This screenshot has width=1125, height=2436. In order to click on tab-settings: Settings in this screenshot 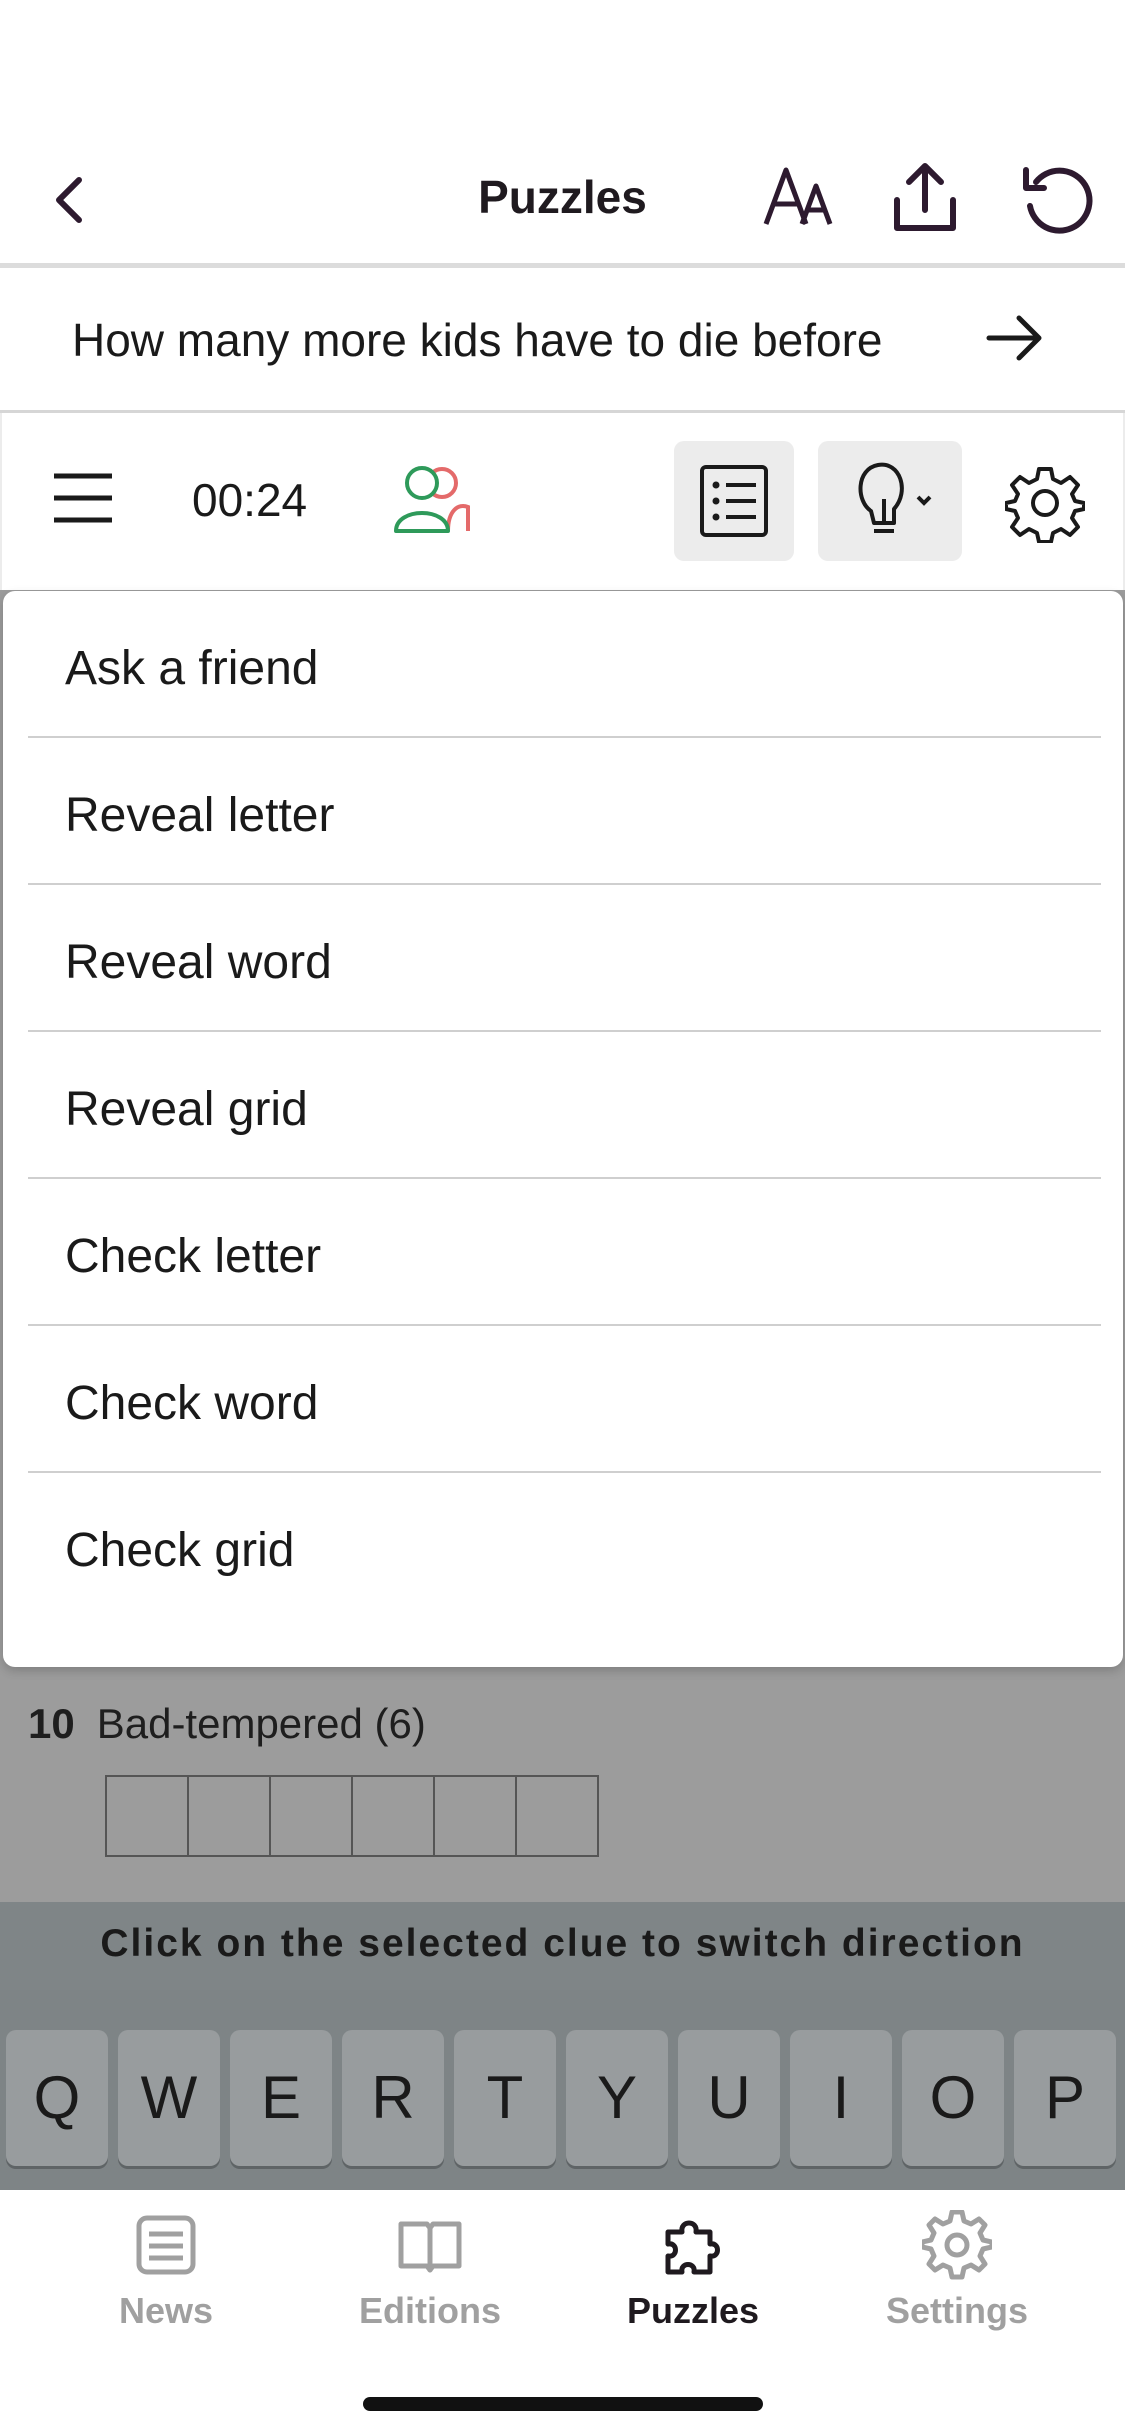, I will do `click(957, 2280)`.